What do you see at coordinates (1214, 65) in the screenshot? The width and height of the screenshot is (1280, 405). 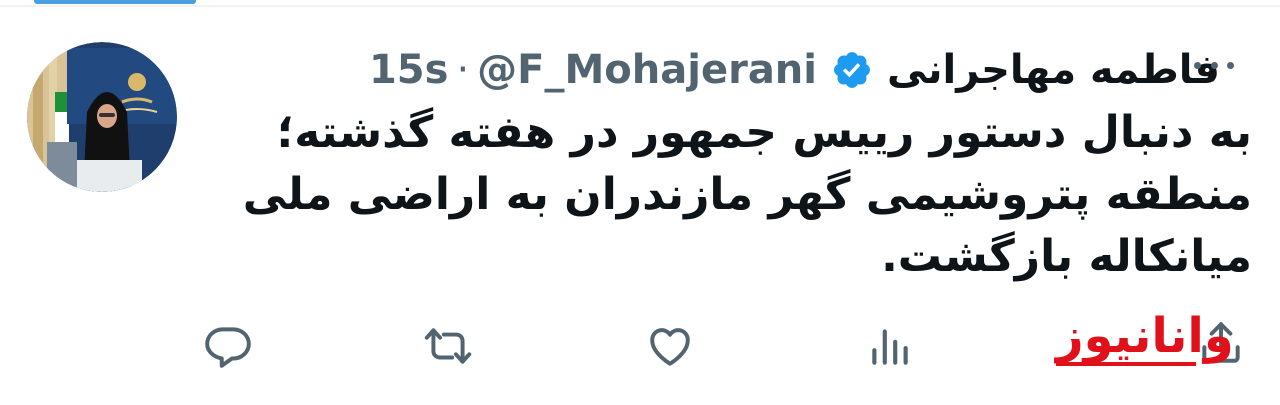 I see `more-options-icon` at bounding box center [1214, 65].